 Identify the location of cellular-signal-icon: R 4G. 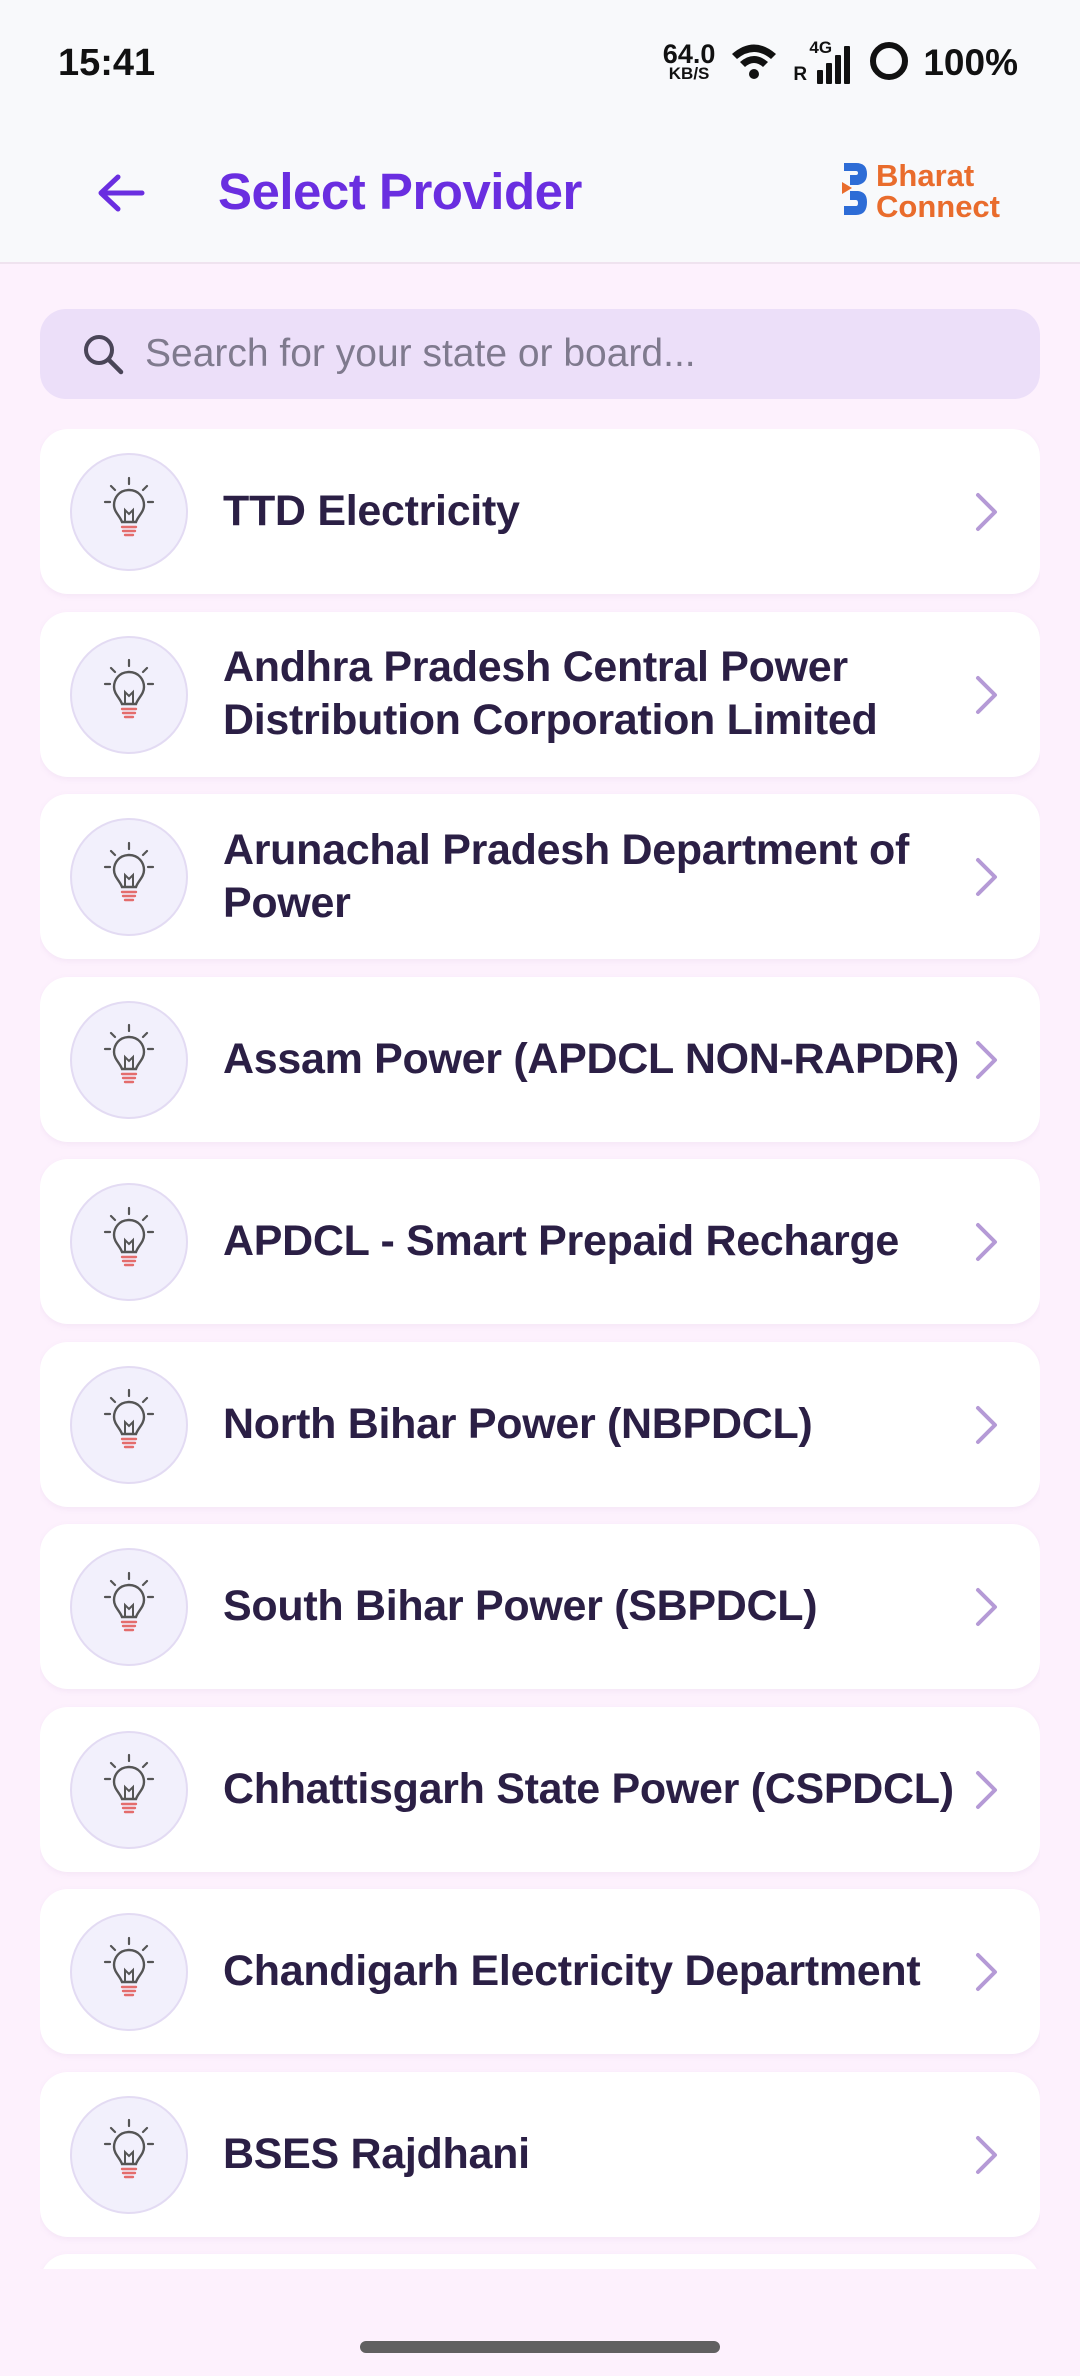
(824, 62).